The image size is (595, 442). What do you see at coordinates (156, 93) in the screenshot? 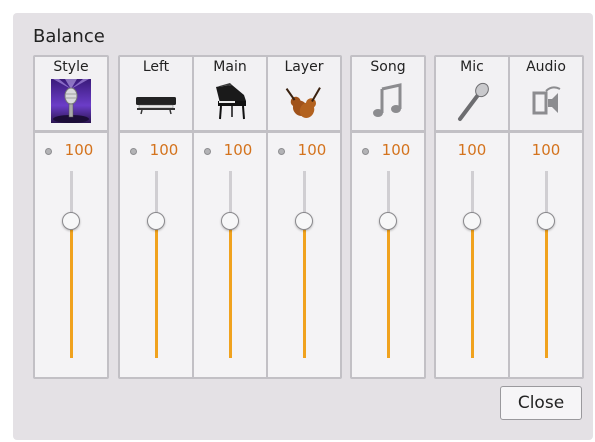
I see `channel-header: Left` at bounding box center [156, 93].